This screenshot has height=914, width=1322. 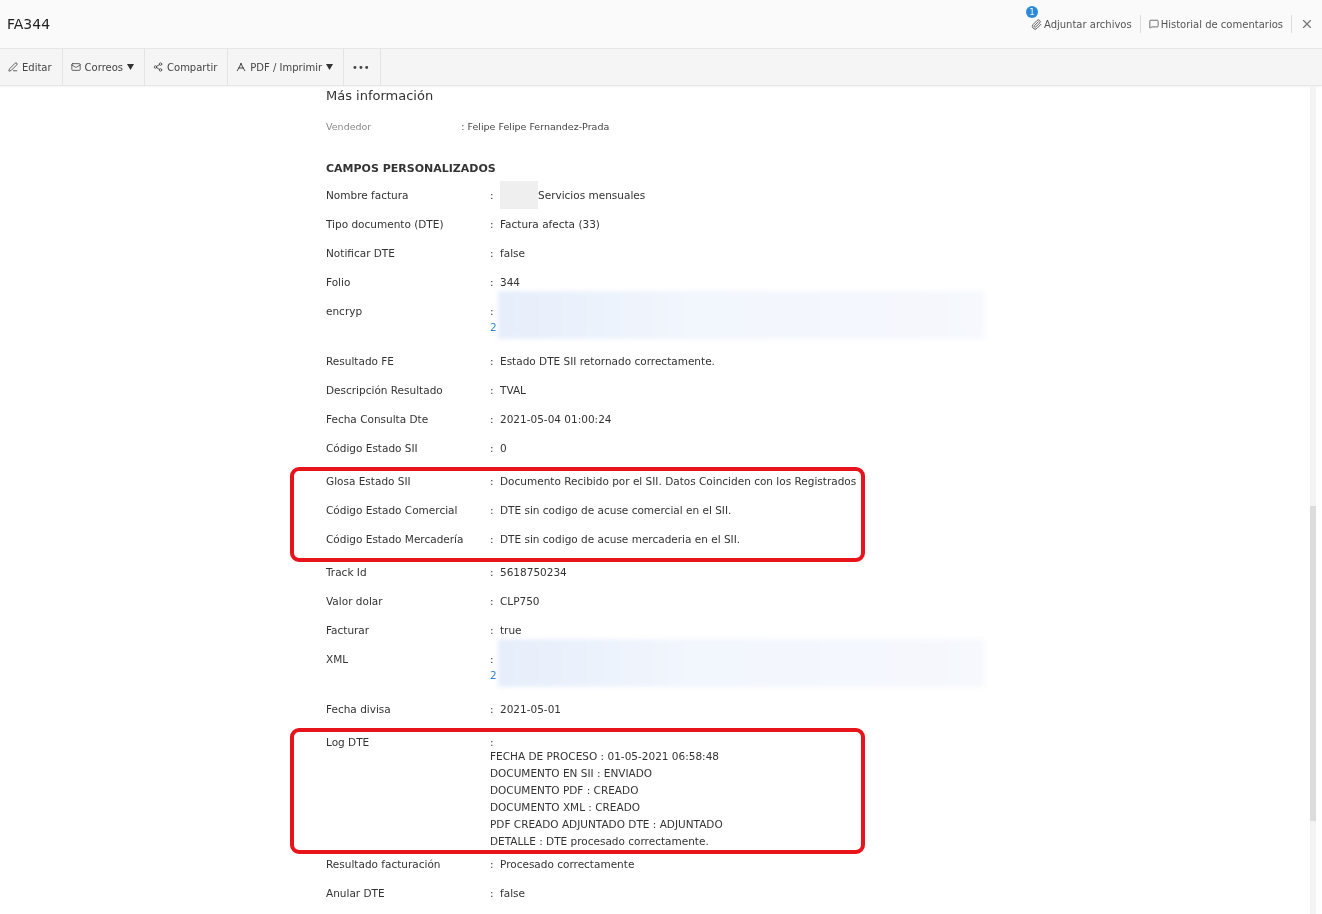 What do you see at coordinates (13, 67) in the screenshot?
I see `pen-icon` at bounding box center [13, 67].